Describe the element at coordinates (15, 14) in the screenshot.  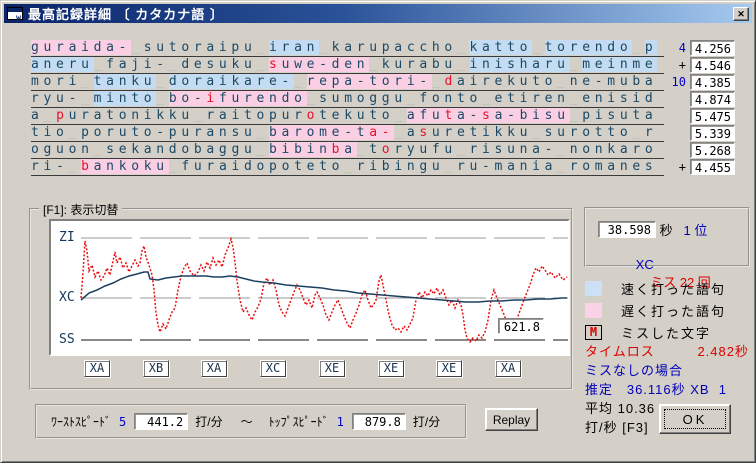
I see `app-icon` at that location.